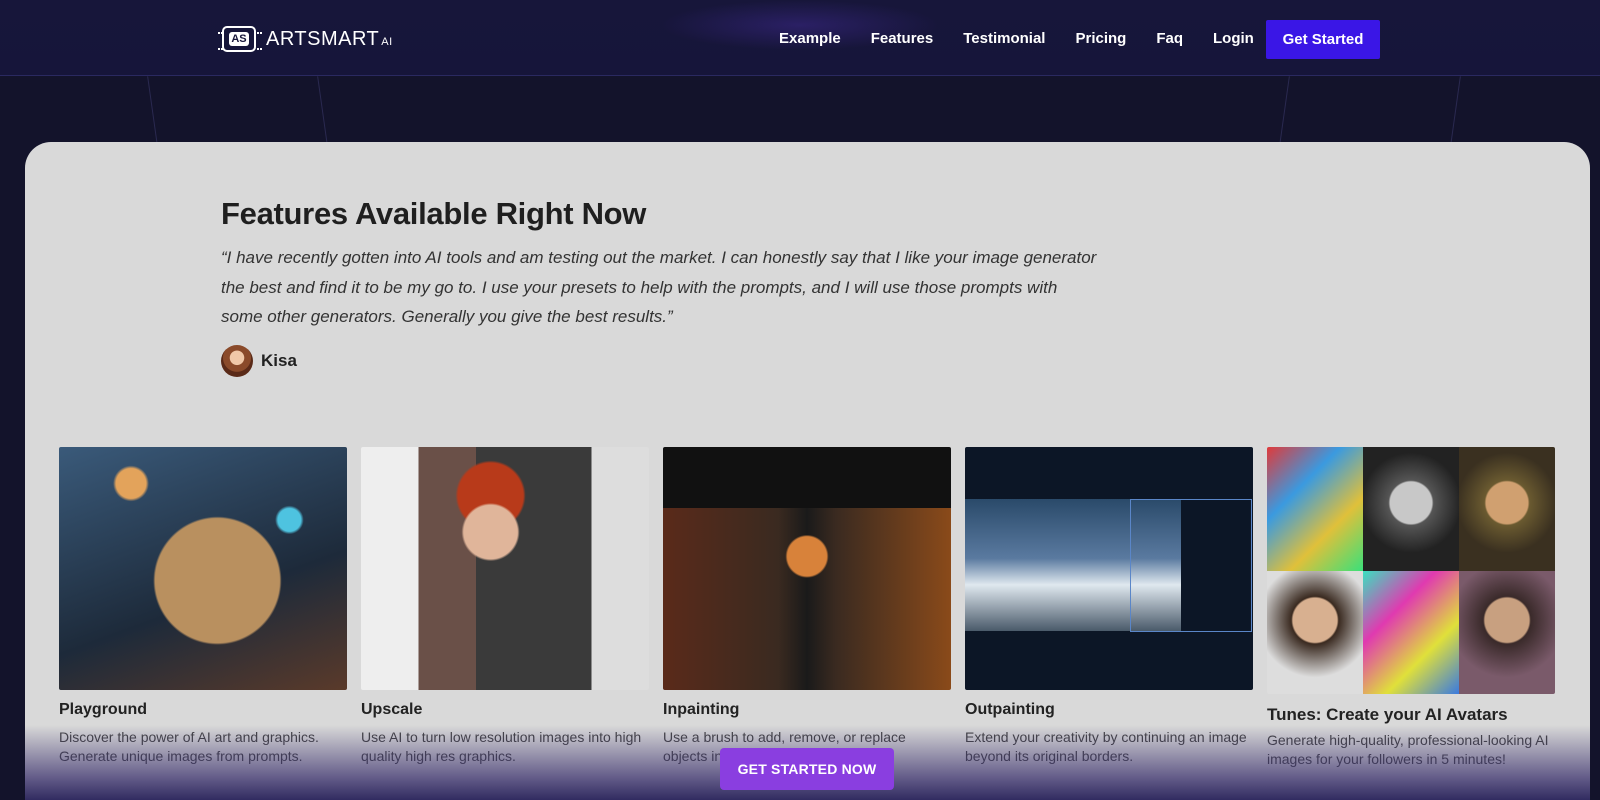 Image resolution: width=1600 pixels, height=800 pixels. I want to click on nav-login: Login, so click(1233, 38).